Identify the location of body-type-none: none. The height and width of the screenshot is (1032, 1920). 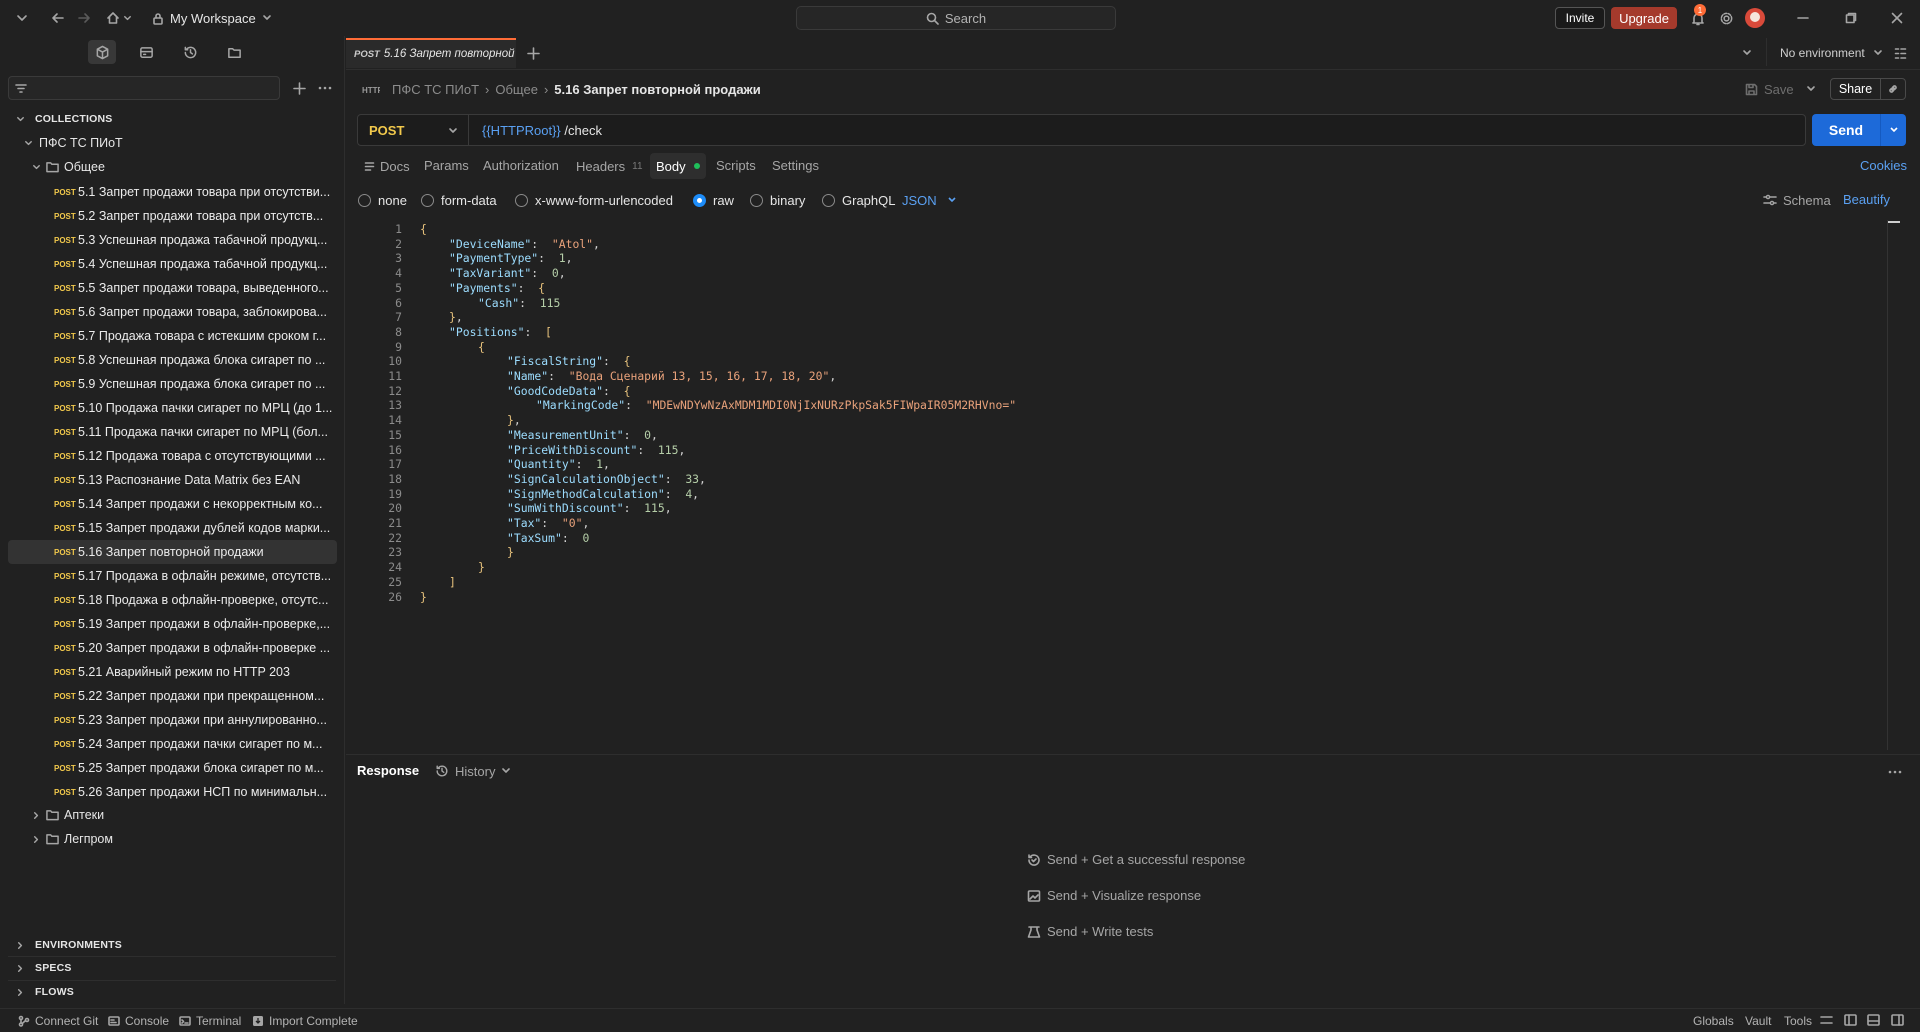
(382, 200).